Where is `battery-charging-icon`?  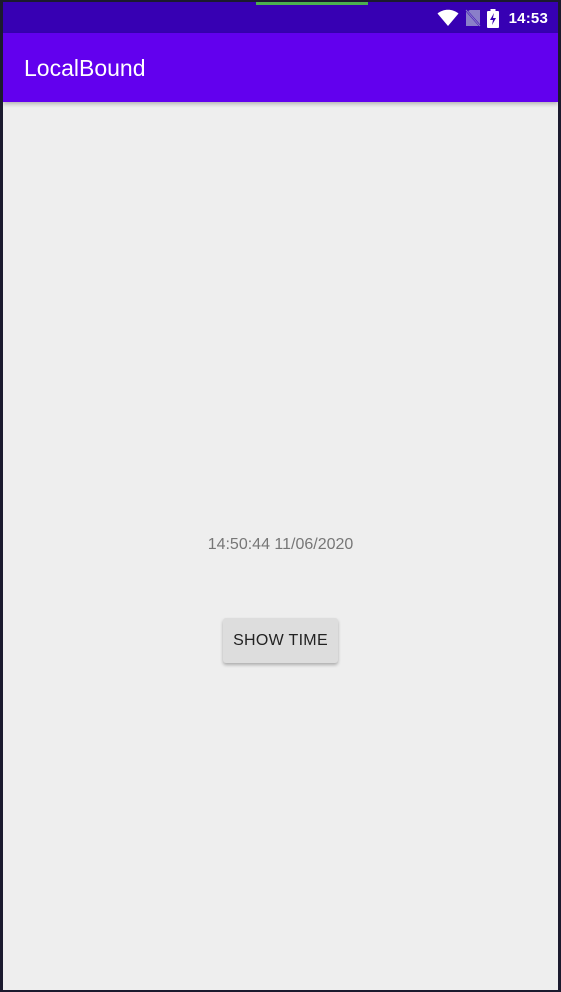 battery-charging-icon is located at coordinates (492, 18).